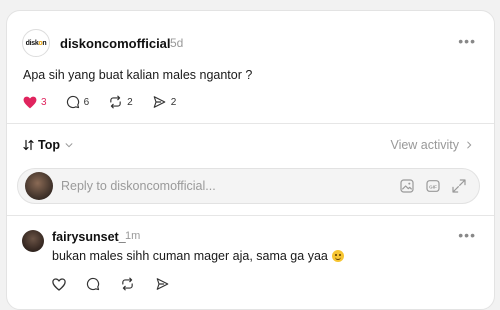  I want to click on post-actions: 3 6 2 2, so click(109, 102).